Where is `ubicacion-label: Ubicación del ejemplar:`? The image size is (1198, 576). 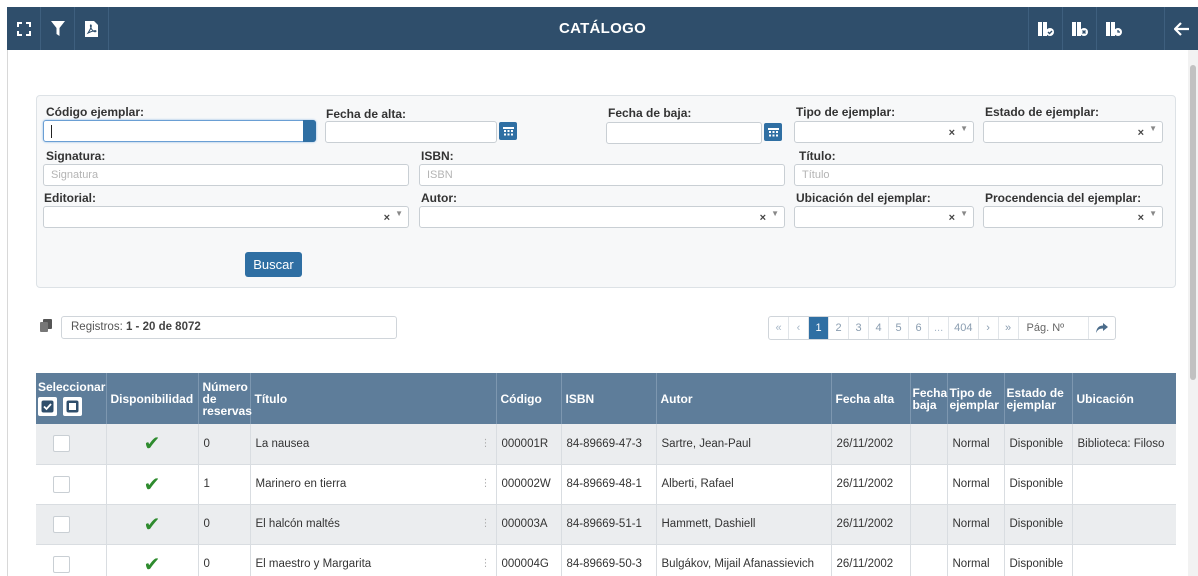
ubicacion-label: Ubicación del ejemplar: is located at coordinates (863, 198).